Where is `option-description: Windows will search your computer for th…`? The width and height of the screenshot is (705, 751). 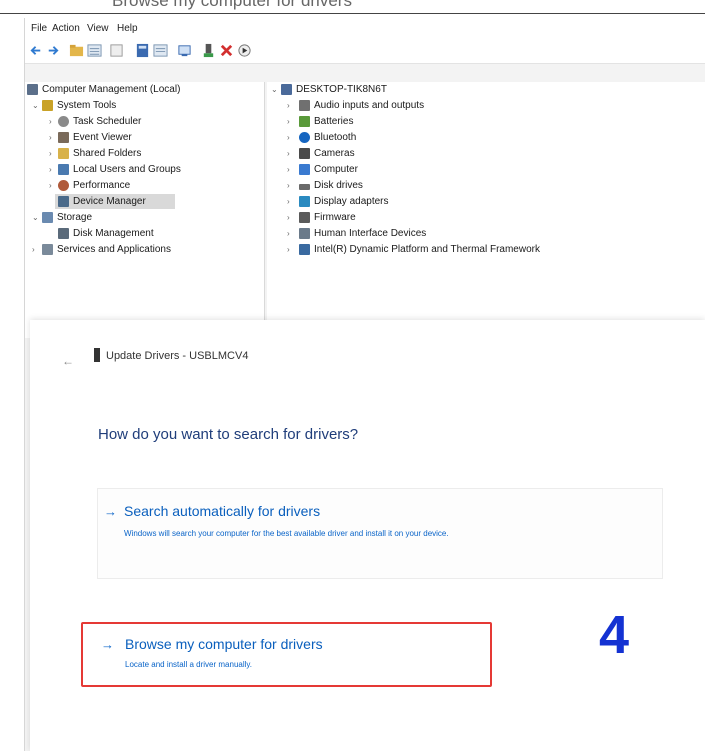 option-description: Windows will search your computer for th… is located at coordinates (286, 533).